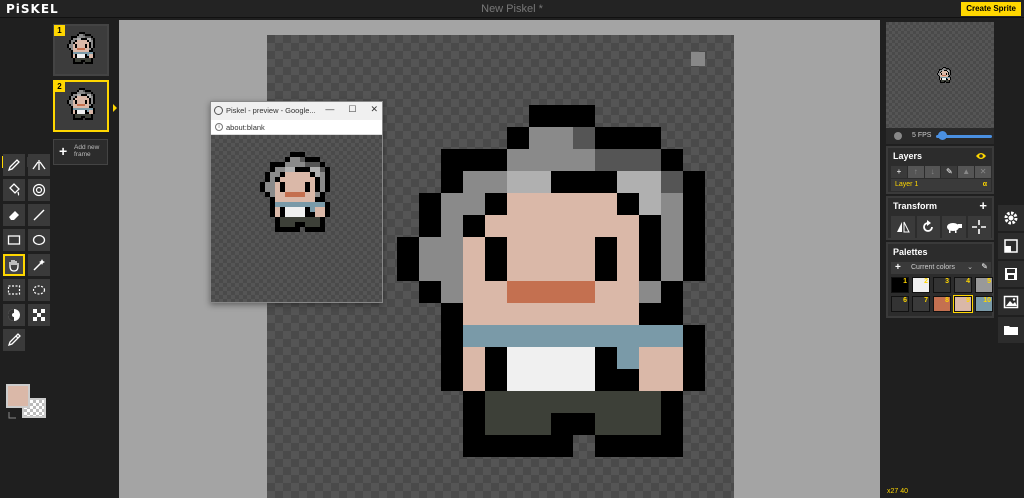 The image size is (1024, 498). Describe the element at coordinates (991, 9) in the screenshot. I see `create-sprite-button: Create Sprite` at that location.